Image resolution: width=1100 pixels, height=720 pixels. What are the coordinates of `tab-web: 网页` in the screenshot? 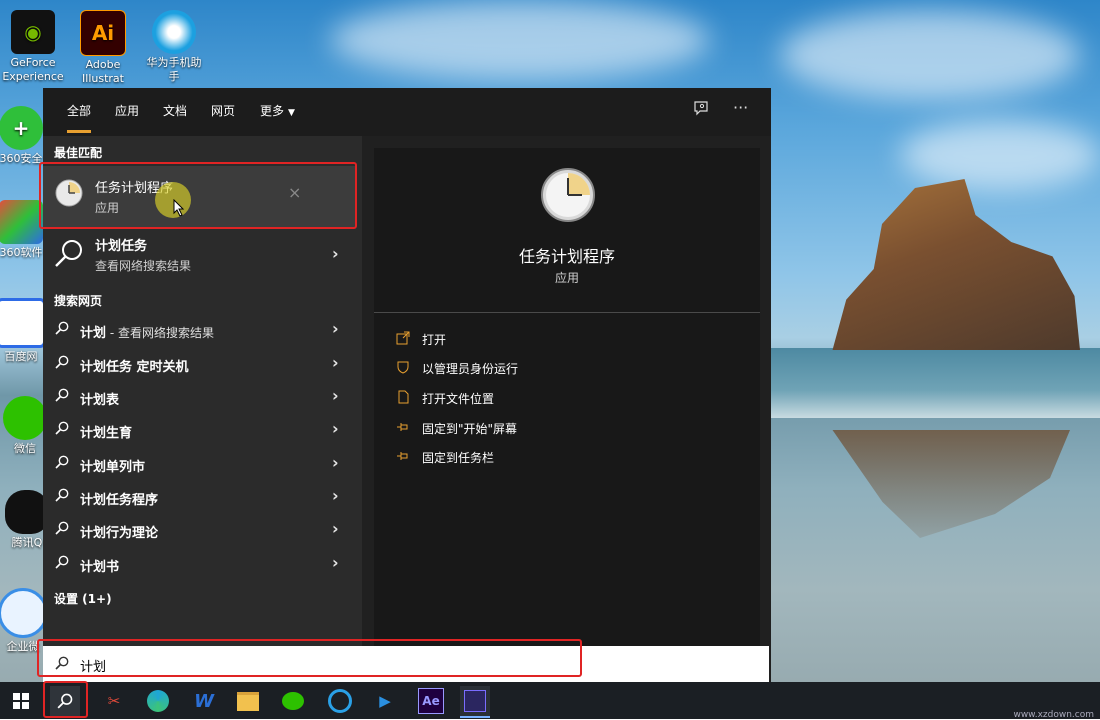 It's located at (223, 110).